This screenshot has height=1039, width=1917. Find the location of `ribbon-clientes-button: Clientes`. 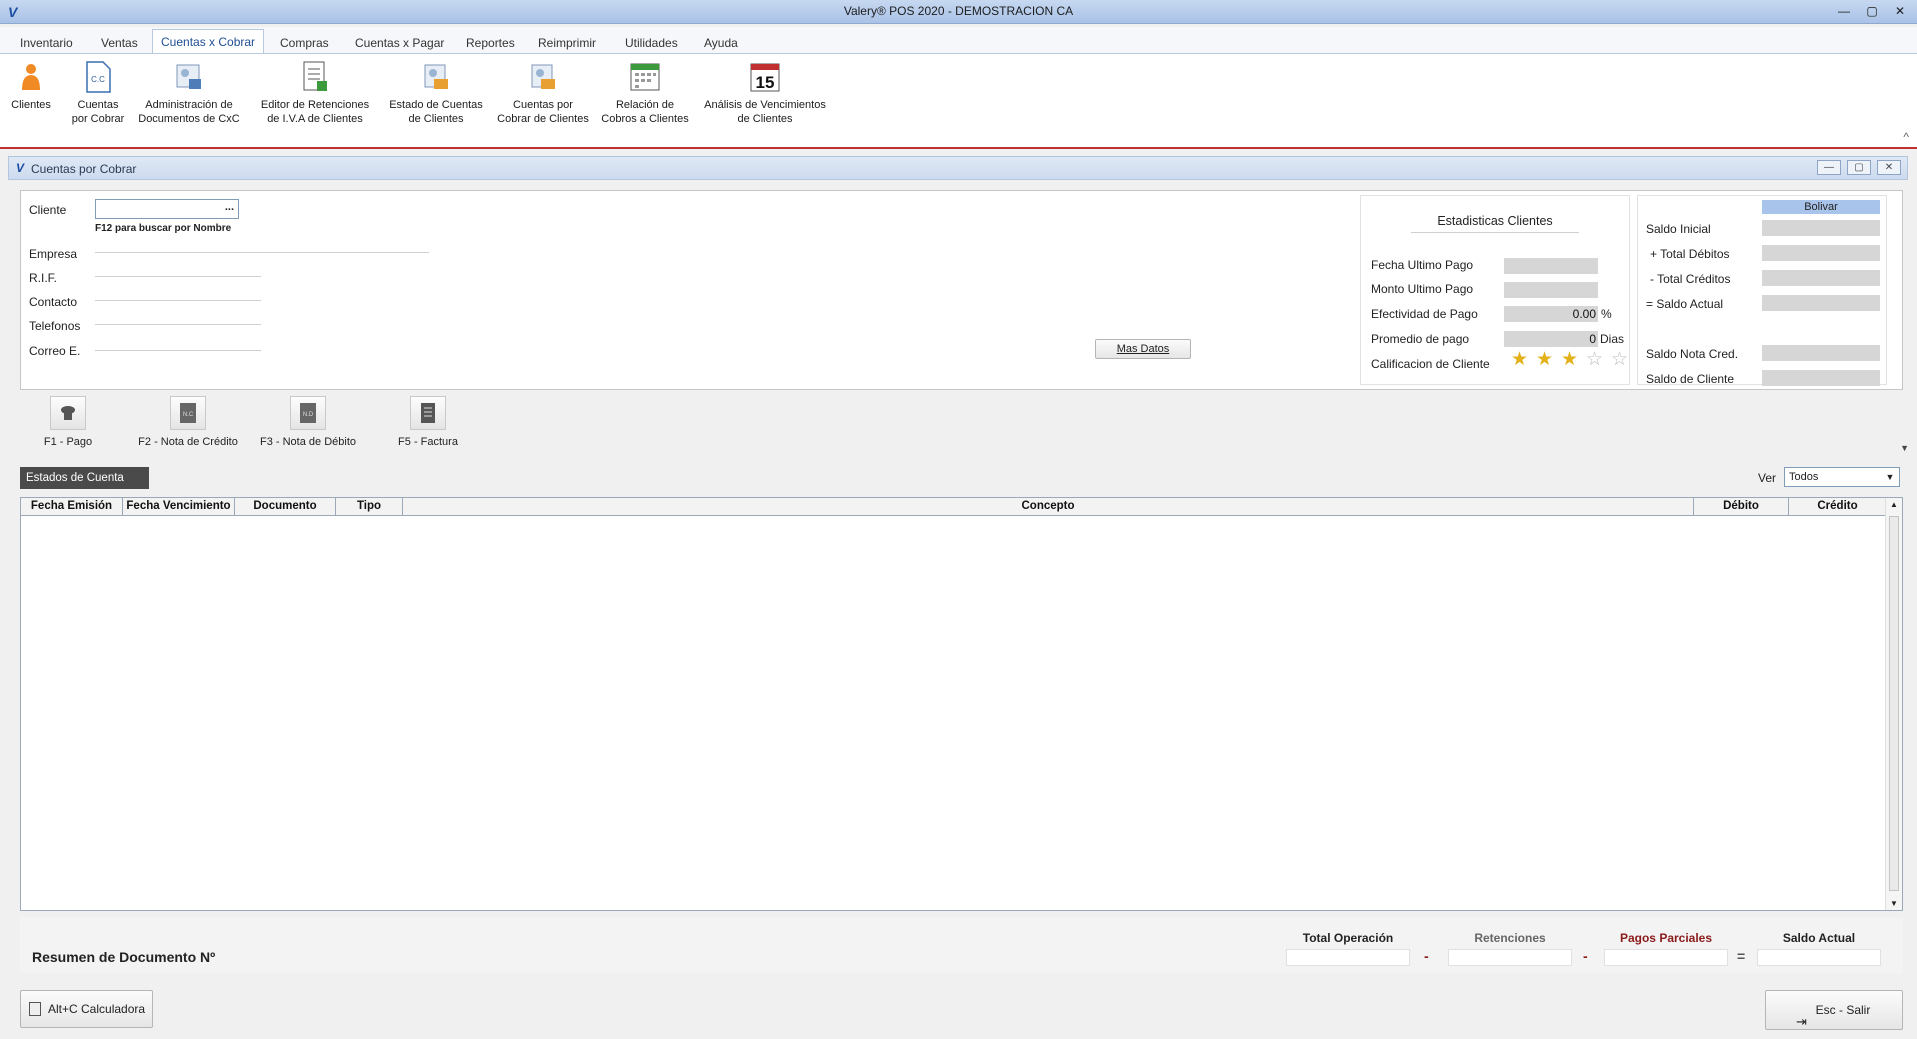

ribbon-clientes-button: Clientes is located at coordinates (31, 86).